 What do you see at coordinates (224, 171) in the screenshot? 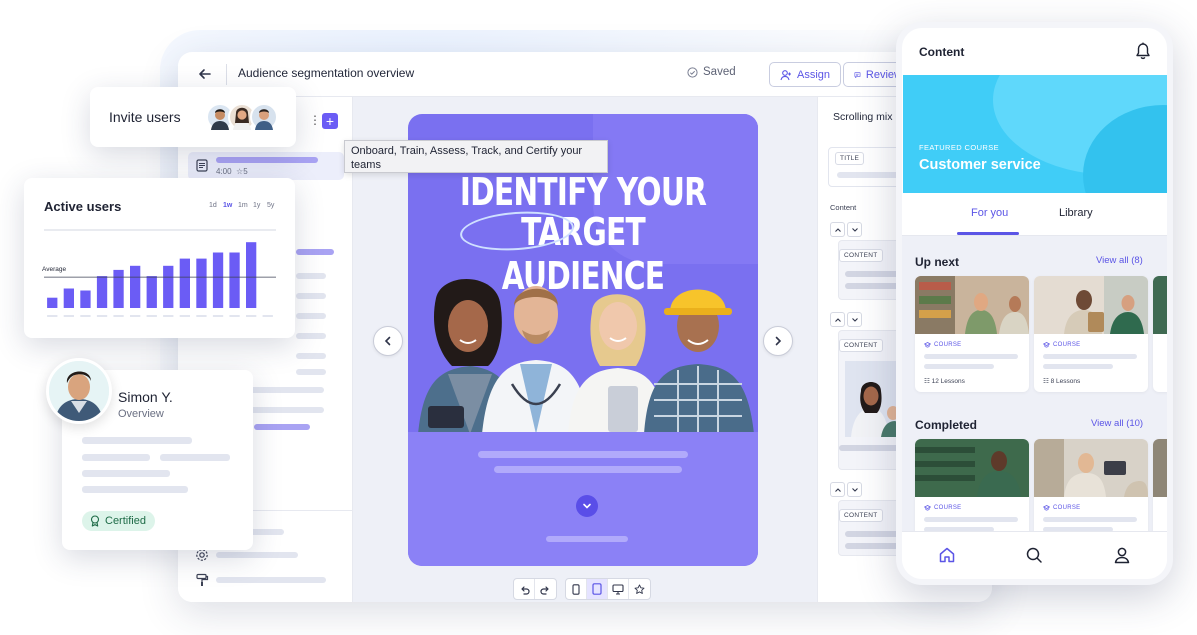
I see `duration-text: 4:00` at bounding box center [224, 171].